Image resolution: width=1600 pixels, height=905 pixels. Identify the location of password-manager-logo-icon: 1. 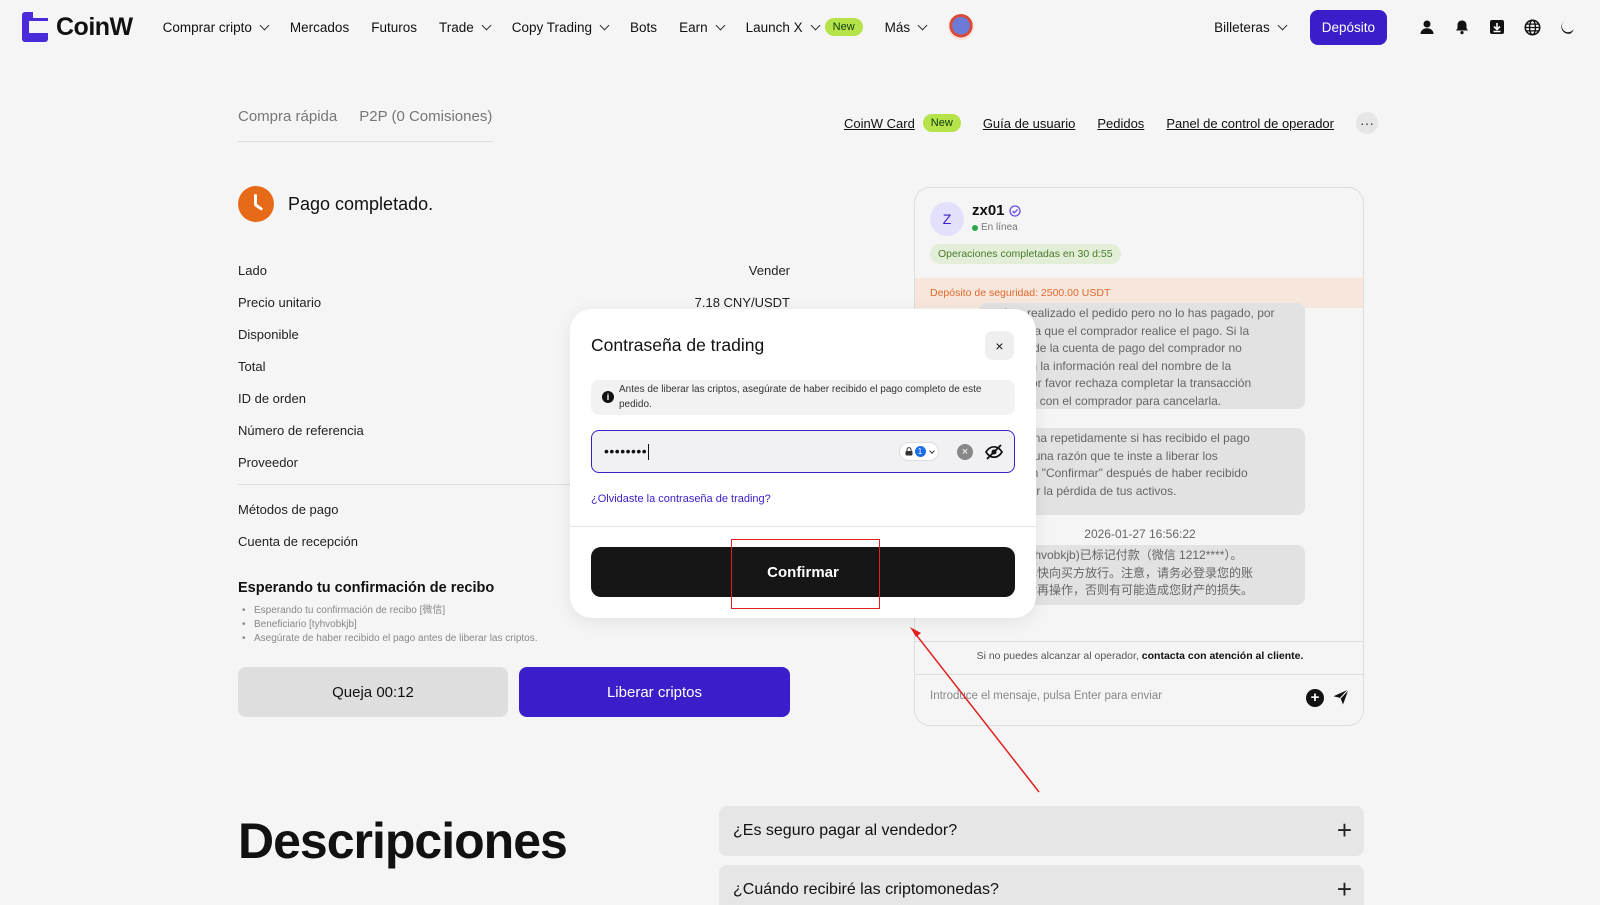
(920, 451).